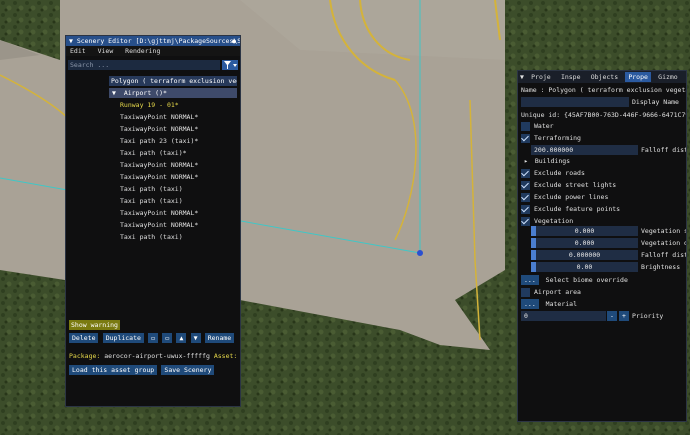 This screenshot has height=435, width=690. I want to click on tree-polygon-label: Polygon ( terraform exclusion vegeta, so click(174, 81).